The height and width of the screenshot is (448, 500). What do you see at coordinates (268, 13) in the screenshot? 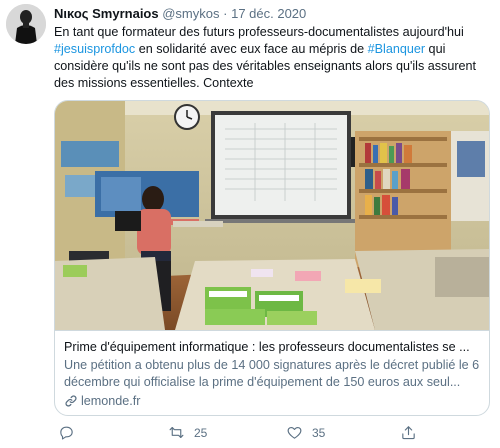
I see `tweet-date: 17 déc. 2020` at bounding box center [268, 13].